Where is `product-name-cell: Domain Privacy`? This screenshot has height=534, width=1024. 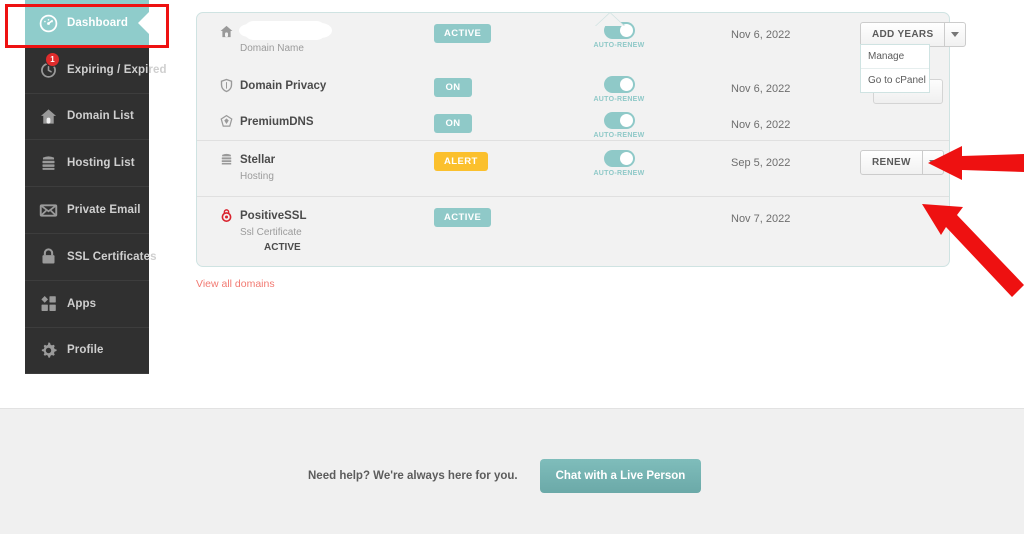
product-name-cell: Domain Privacy is located at coordinates (272, 80).